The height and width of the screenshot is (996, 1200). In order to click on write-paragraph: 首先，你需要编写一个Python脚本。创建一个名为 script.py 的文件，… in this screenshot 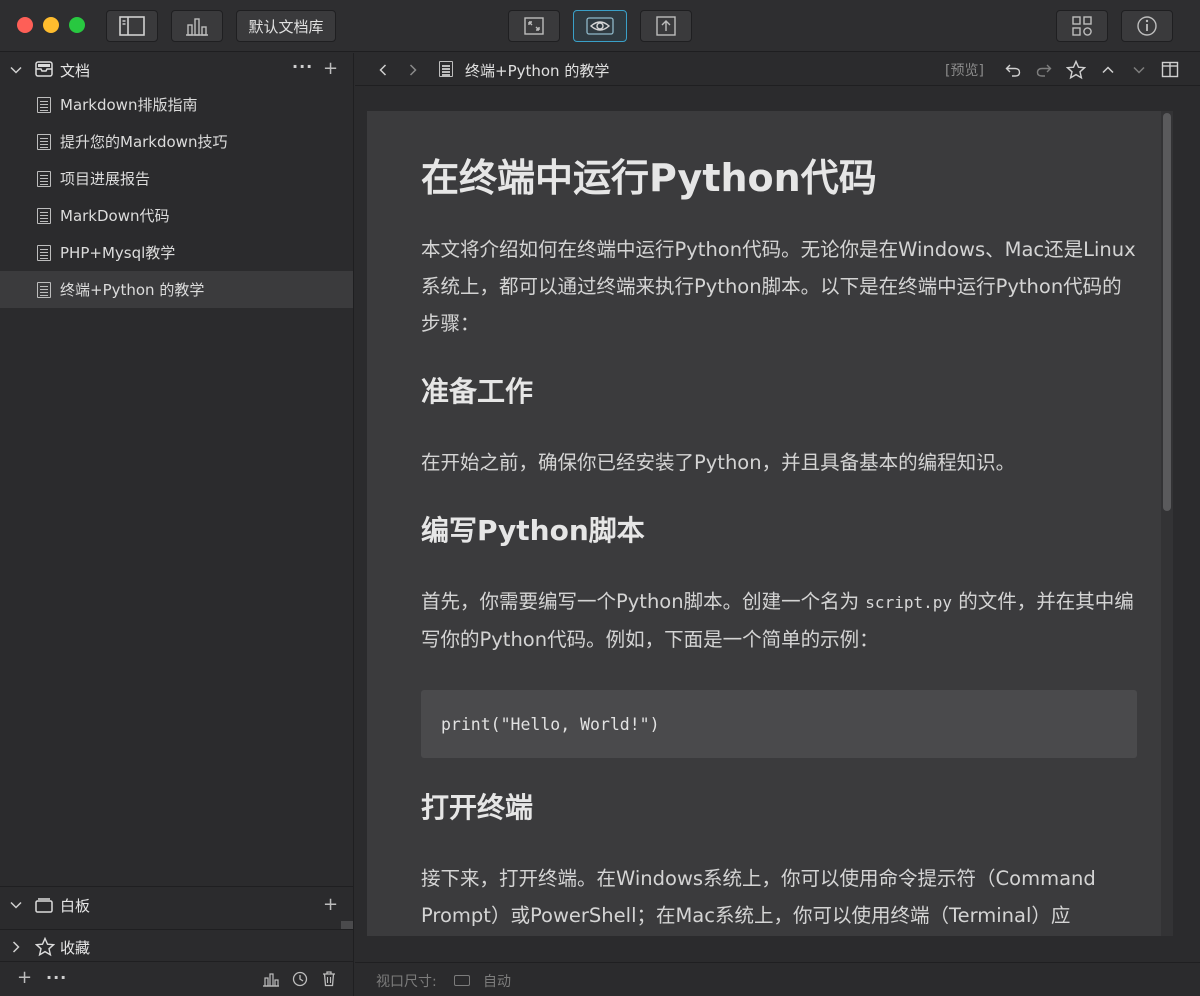, I will do `click(779, 620)`.